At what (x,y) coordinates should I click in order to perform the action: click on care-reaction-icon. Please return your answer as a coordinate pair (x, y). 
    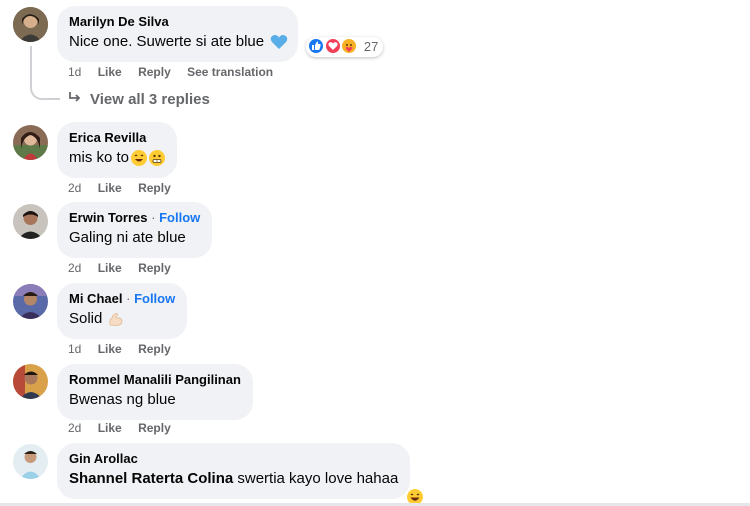
    Looking at the image, I should click on (349, 46).